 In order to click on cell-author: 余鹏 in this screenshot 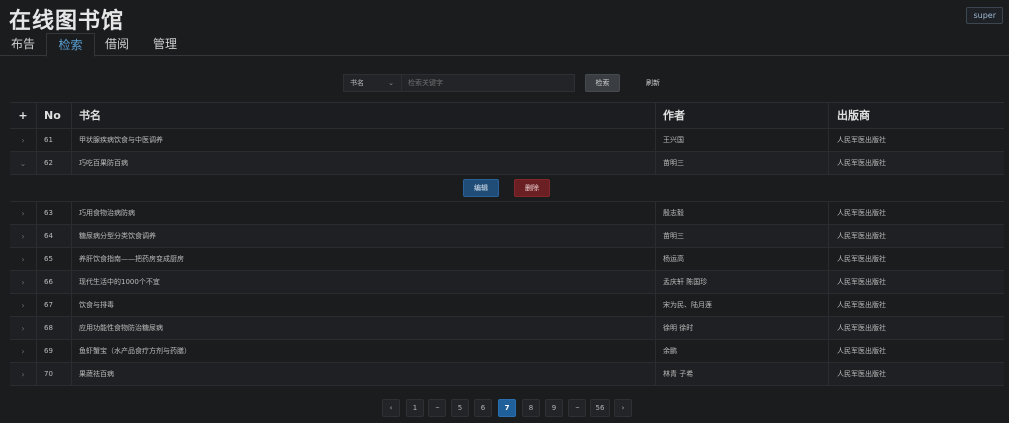, I will do `click(670, 351)`.